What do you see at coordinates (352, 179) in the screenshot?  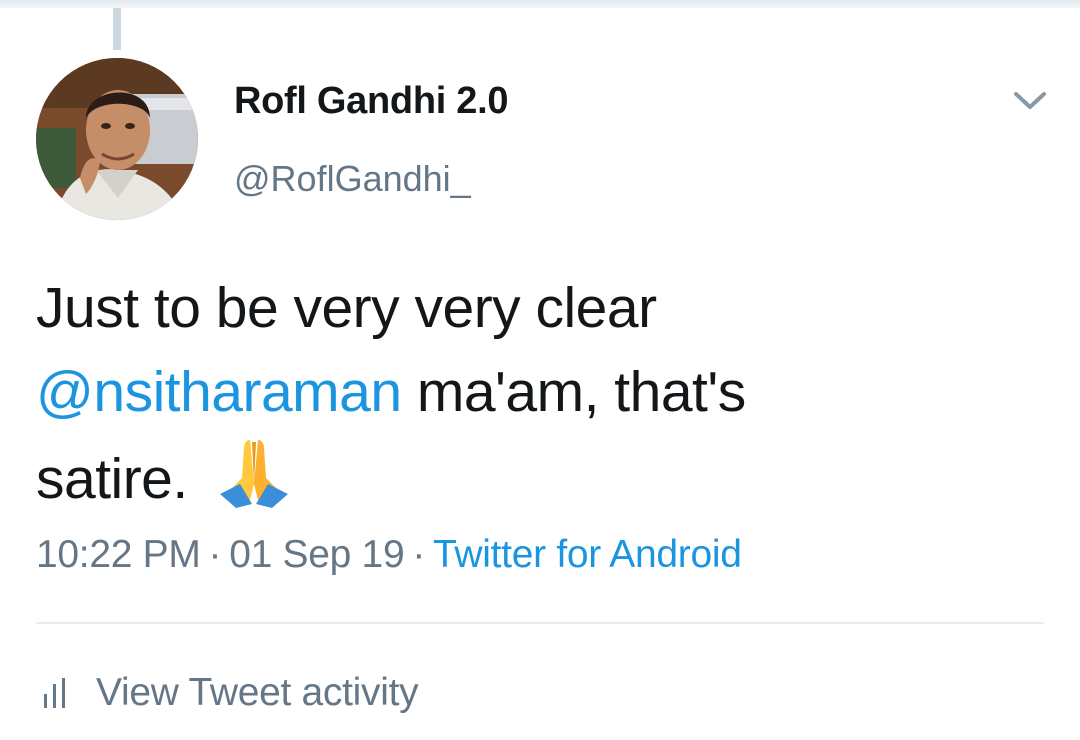 I see `author-handle: @RoflGandhi_` at bounding box center [352, 179].